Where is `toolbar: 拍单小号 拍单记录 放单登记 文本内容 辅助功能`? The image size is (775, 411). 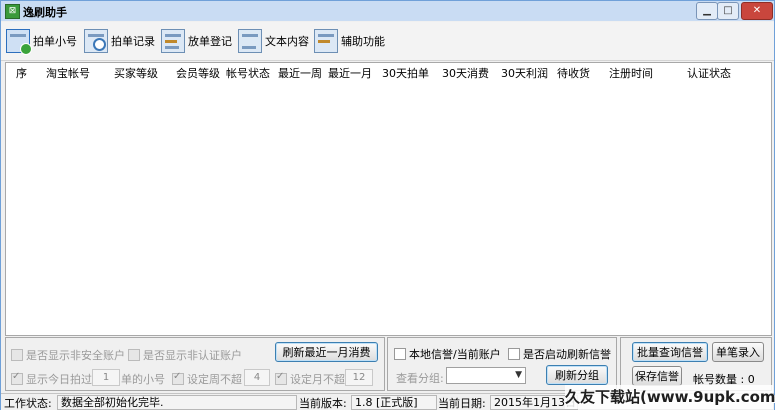 toolbar: 拍单小号 拍单记录 放单登记 文本内容 辅助功能 is located at coordinates (387, 41).